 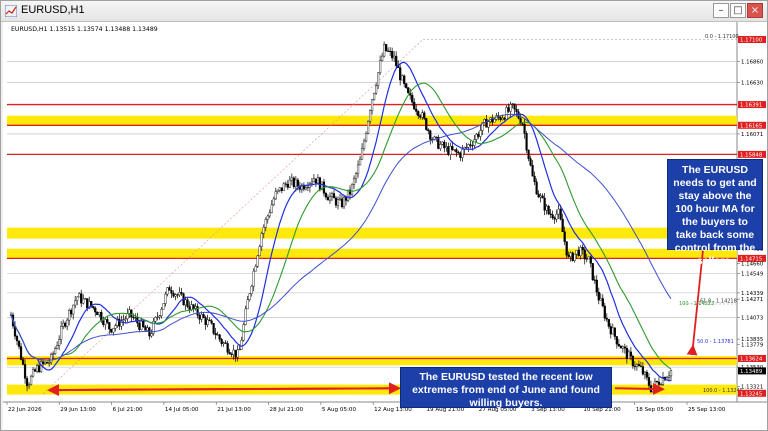 What do you see at coordinates (287, 410) in the screenshot?
I see `time-scale-label: 28 Jul 21:00` at bounding box center [287, 410].